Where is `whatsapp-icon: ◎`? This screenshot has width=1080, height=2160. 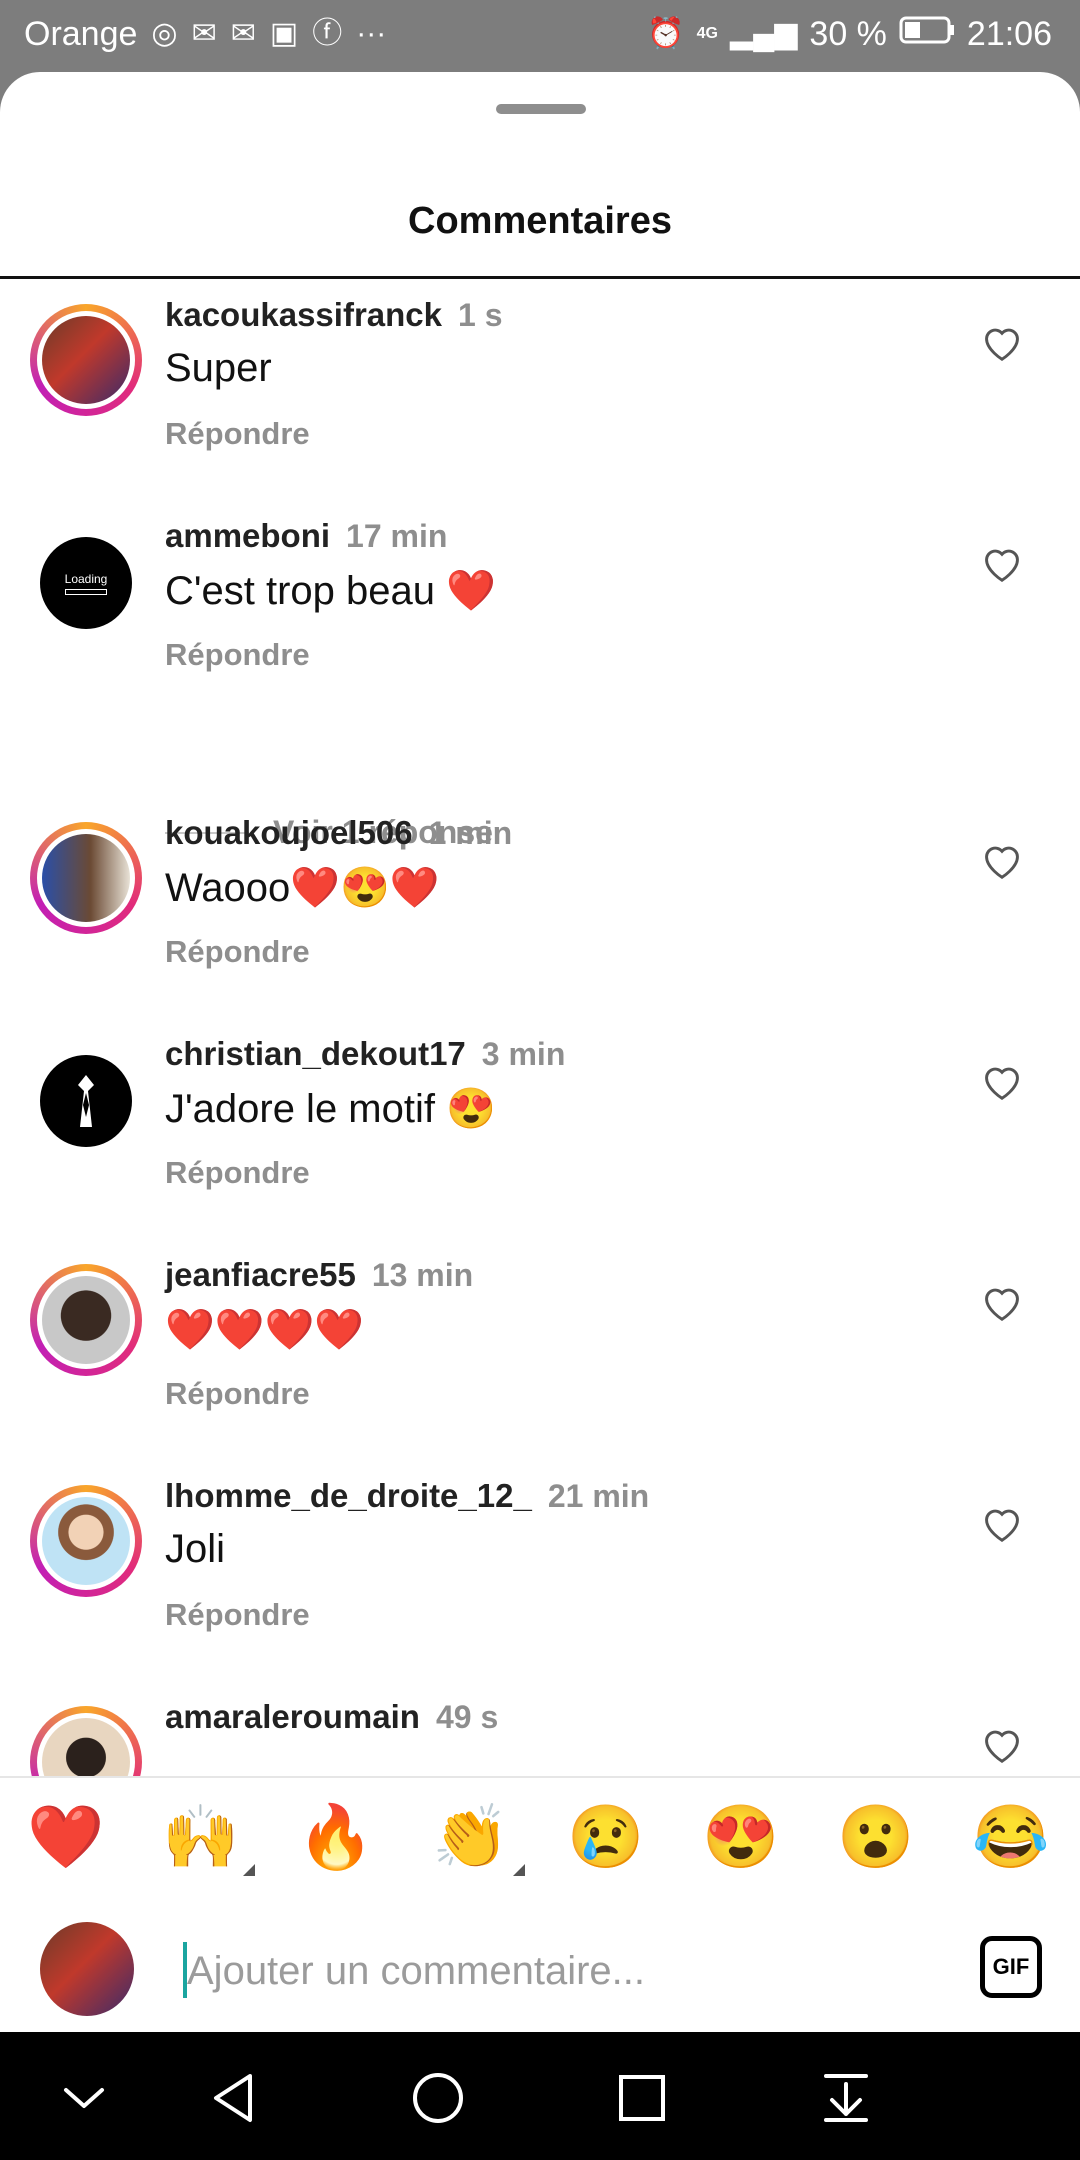 whatsapp-icon: ◎ is located at coordinates (164, 33).